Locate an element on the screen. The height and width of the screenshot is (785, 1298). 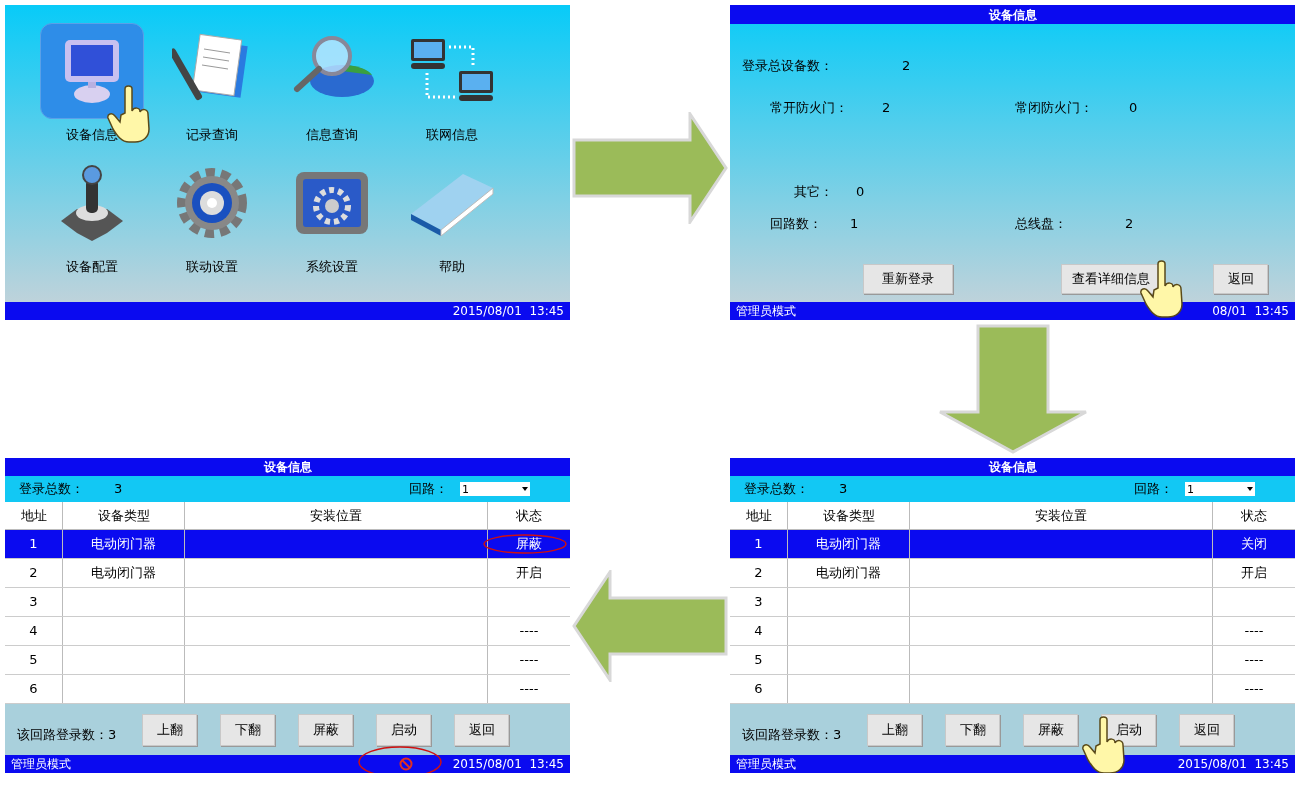
table-row: 1 电动闭门器 关闭 is located at coordinates (1012, 544).